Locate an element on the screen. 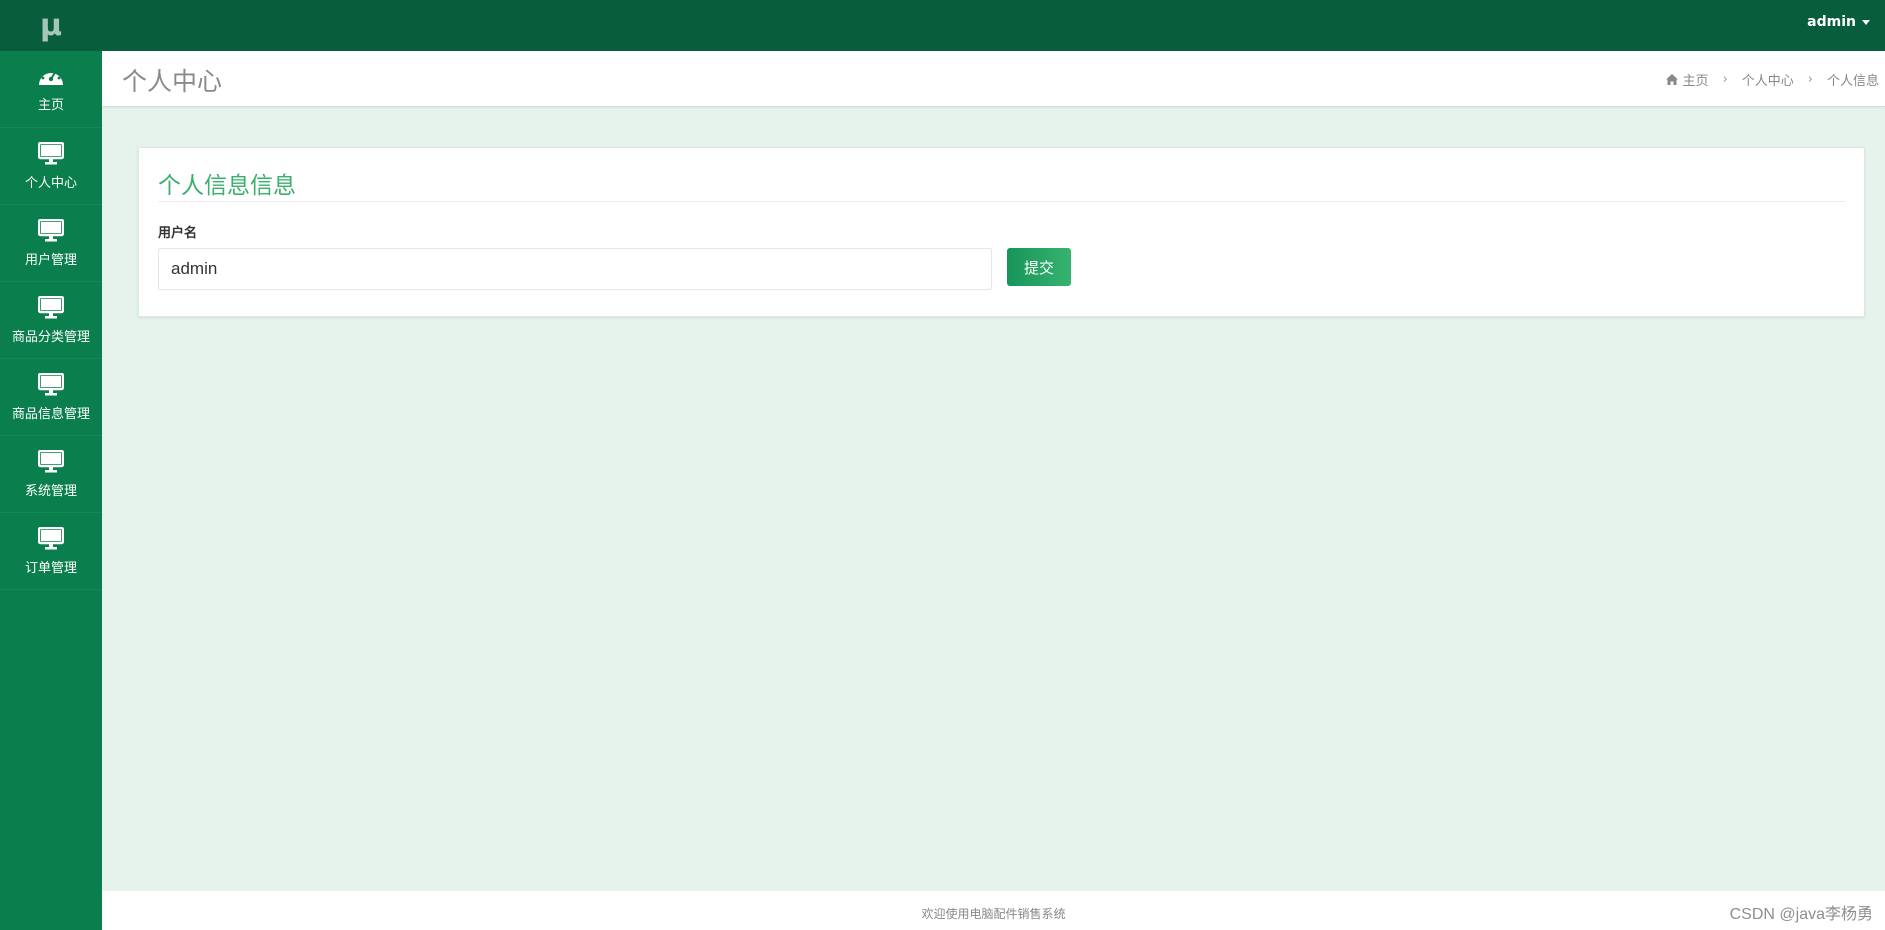  page-header: 个人中心 主页 › 个人中心 › 个人信息 is located at coordinates (993, 79).